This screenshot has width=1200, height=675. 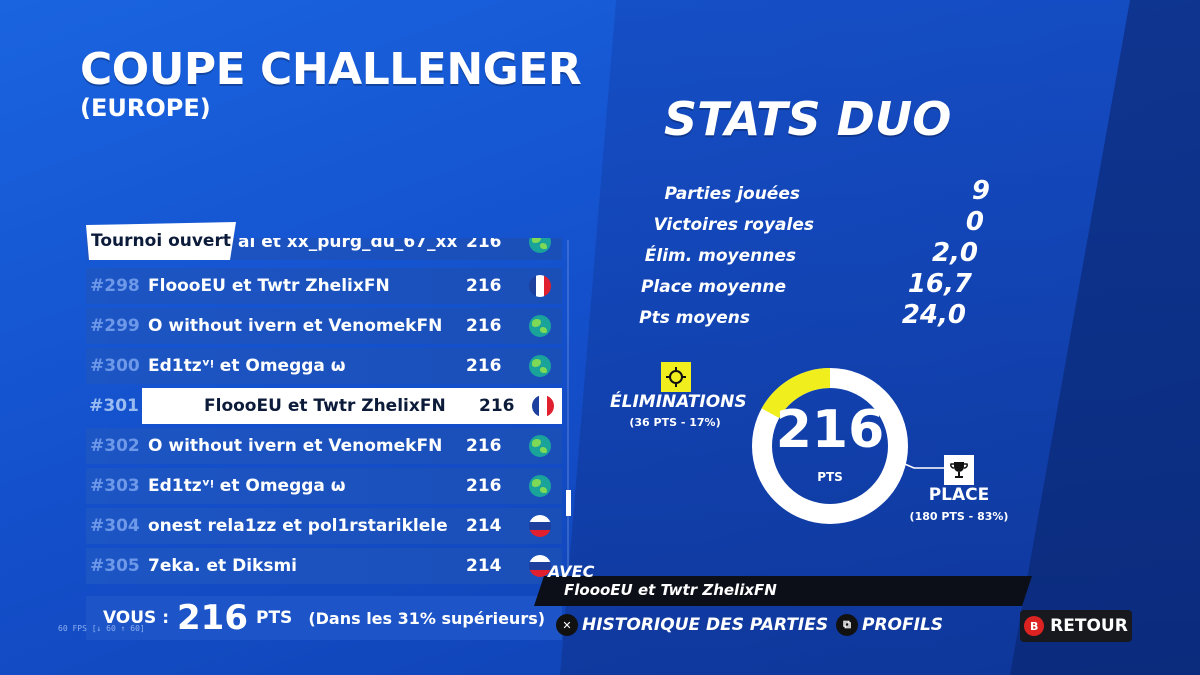 I want to click on profiles-button: ⧉ PROFILS, so click(x=889, y=625).